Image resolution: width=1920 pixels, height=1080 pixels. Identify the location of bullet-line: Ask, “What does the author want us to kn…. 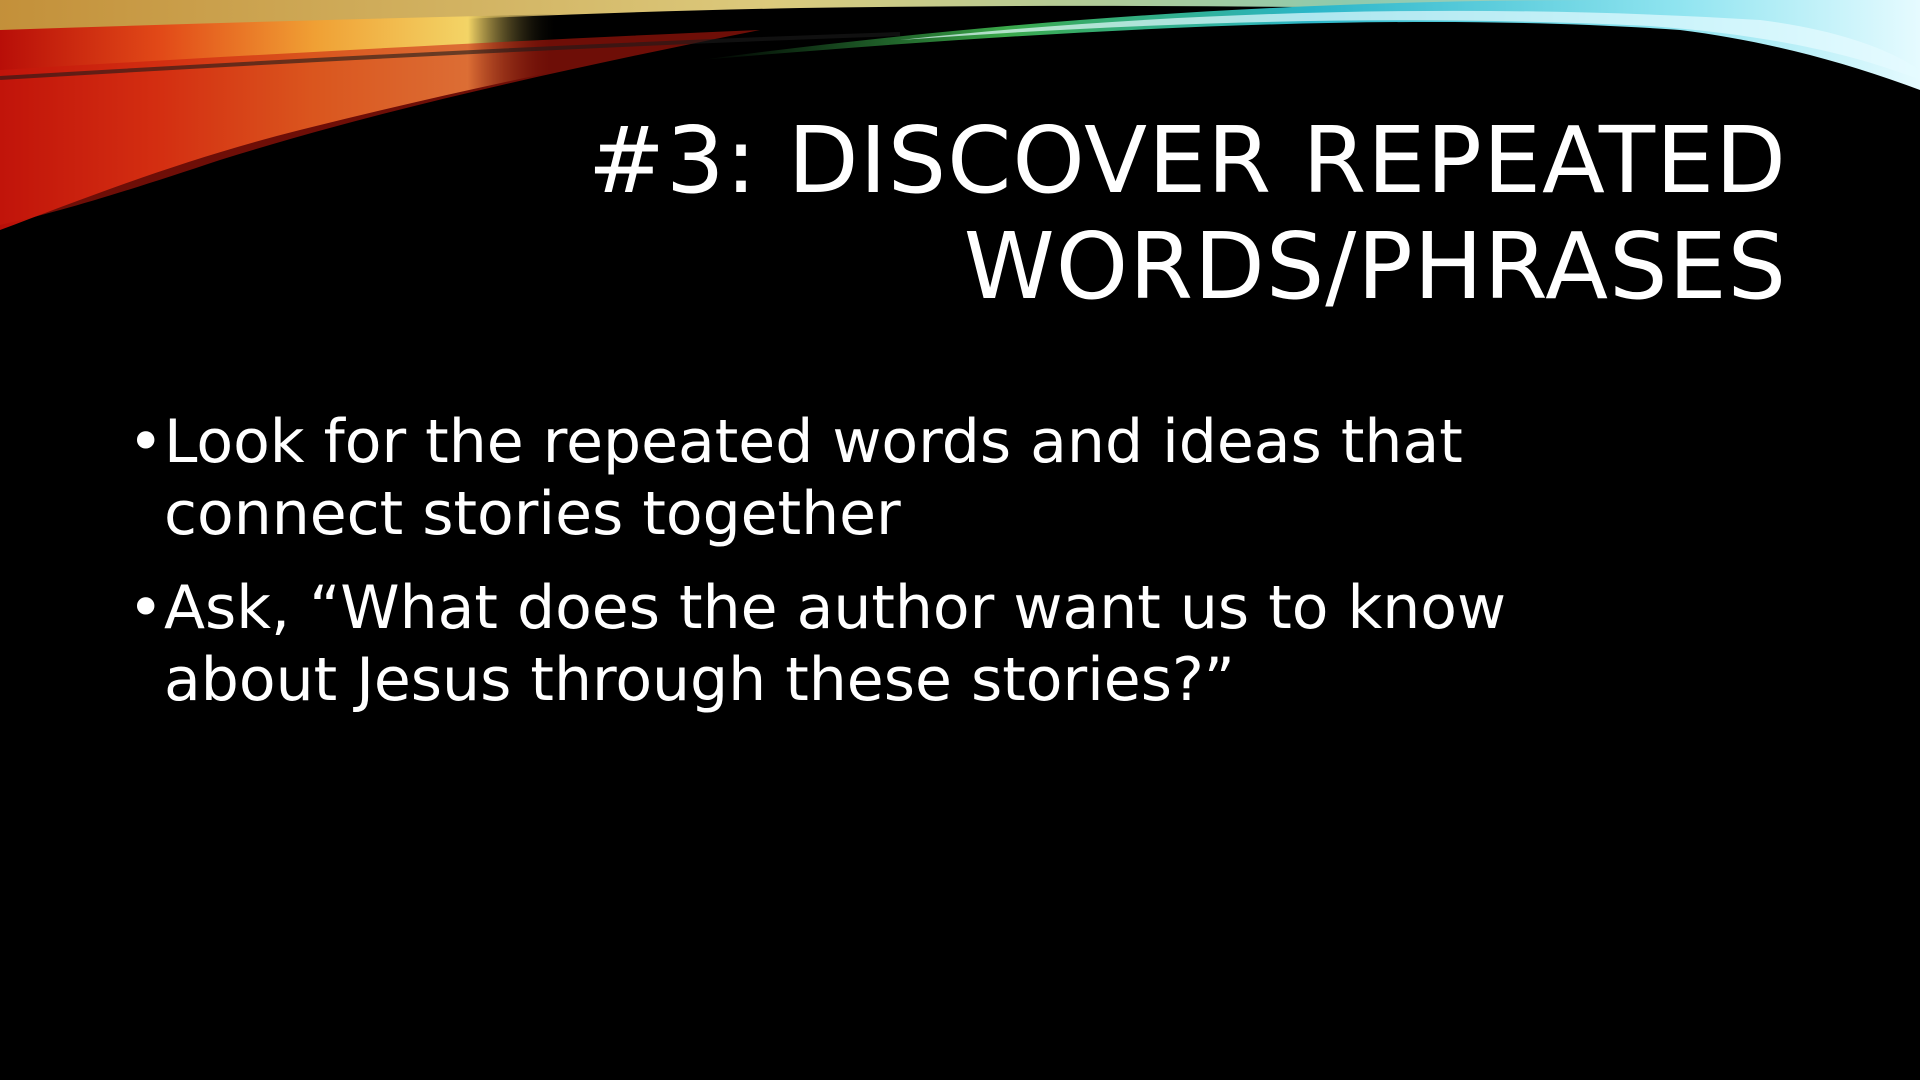
(835, 608).